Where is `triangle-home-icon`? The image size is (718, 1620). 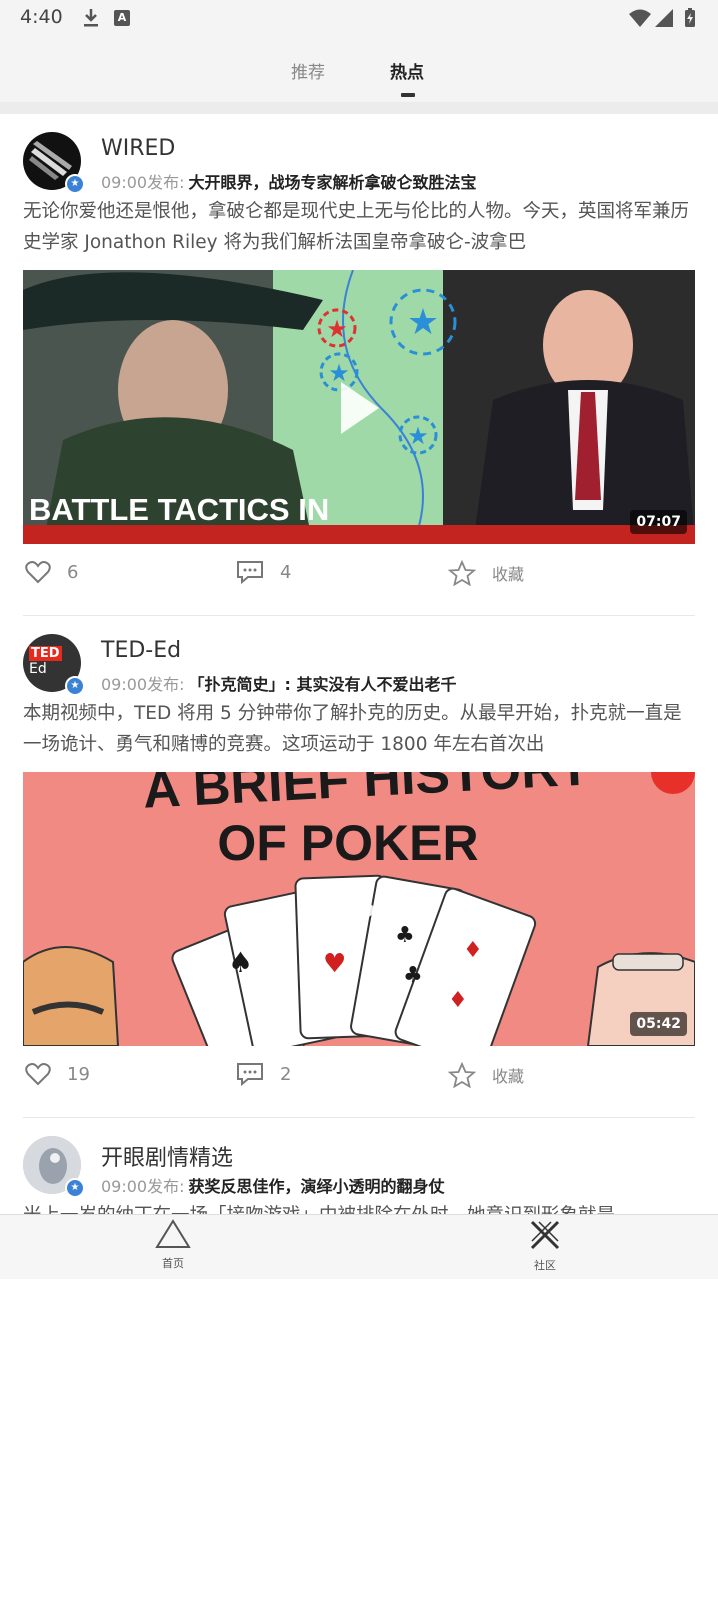 triangle-home-icon is located at coordinates (173, 1233).